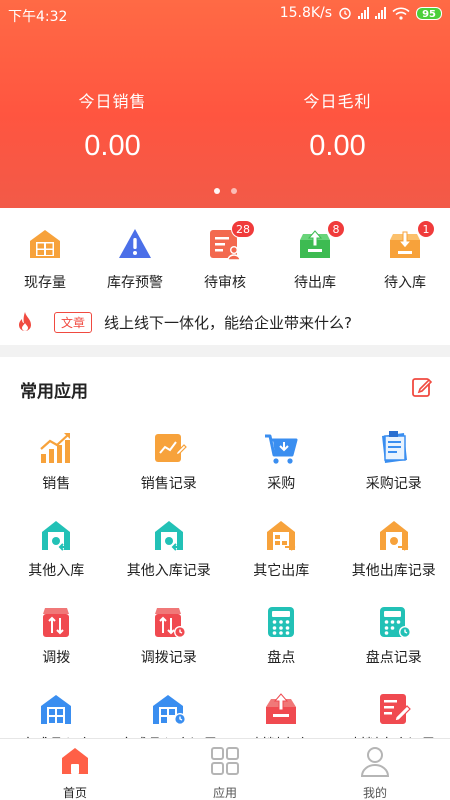 Image resolution: width=450 pixels, height=800 pixels. I want to click on tab-home: 首页, so click(75, 769).